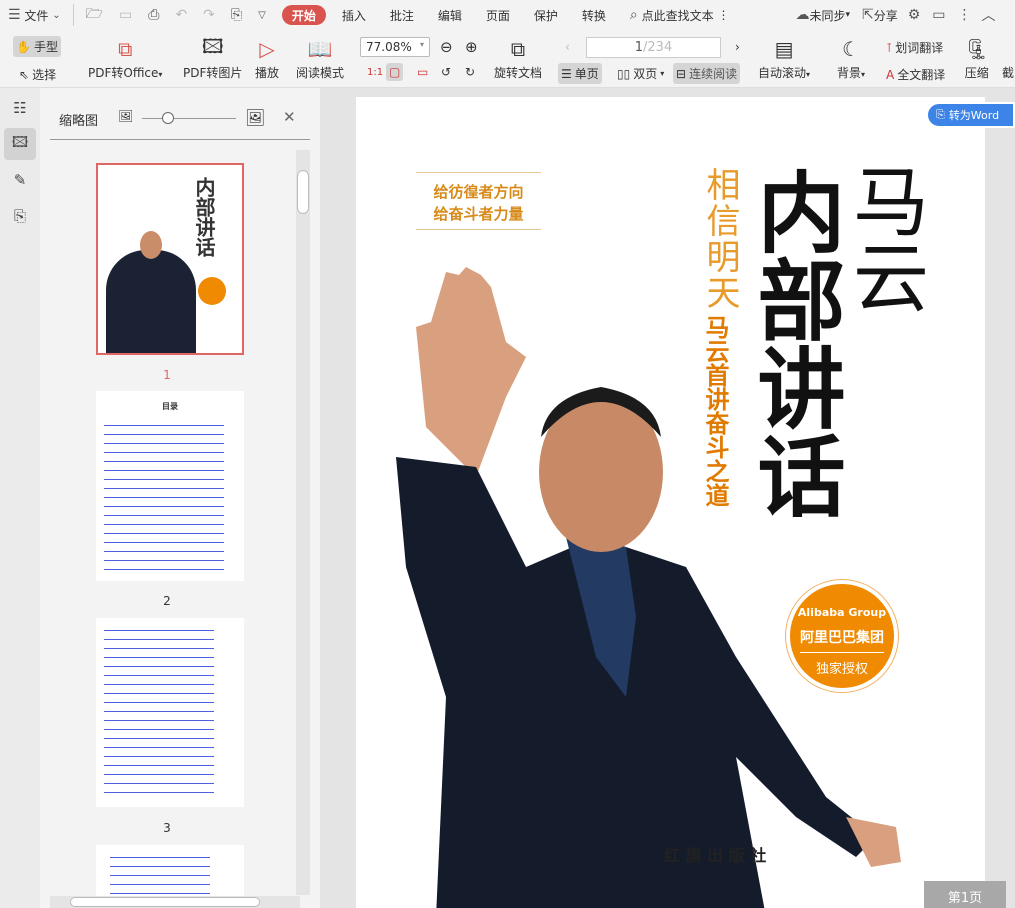 The image size is (1015, 908). I want to click on moon-icon: ☾, so click(851, 49).